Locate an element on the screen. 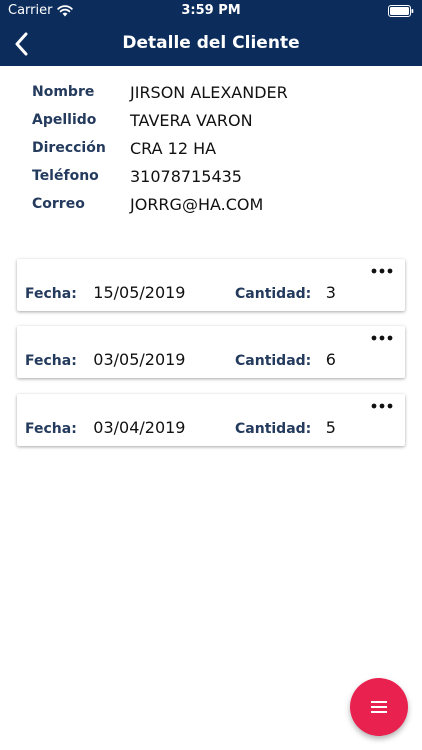 This screenshot has height=750, width=422. cantidad-value: 6 is located at coordinates (330, 359).